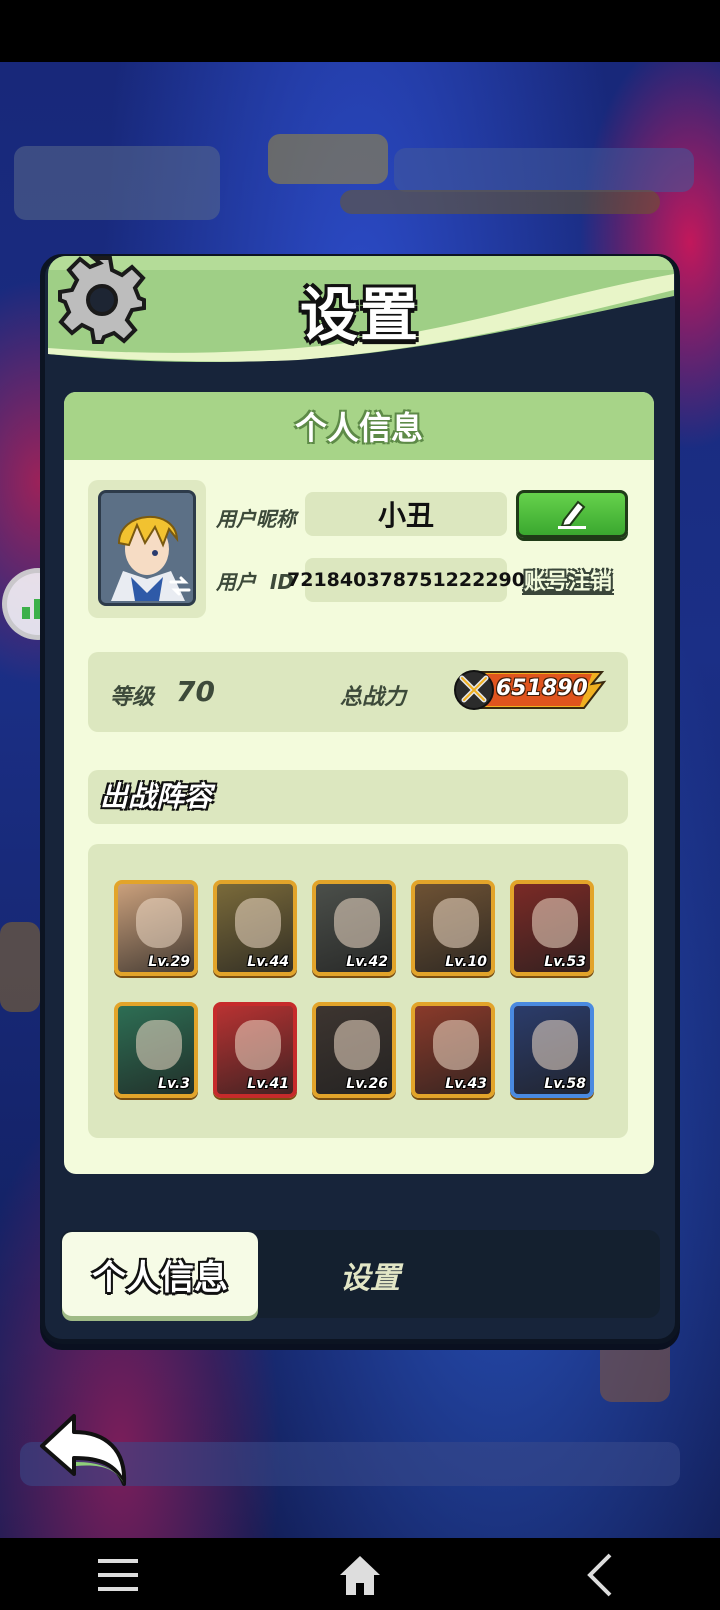 The width and height of the screenshot is (720, 1610). Describe the element at coordinates (169, 962) in the screenshot. I see `hero-level: Lv.29` at that location.